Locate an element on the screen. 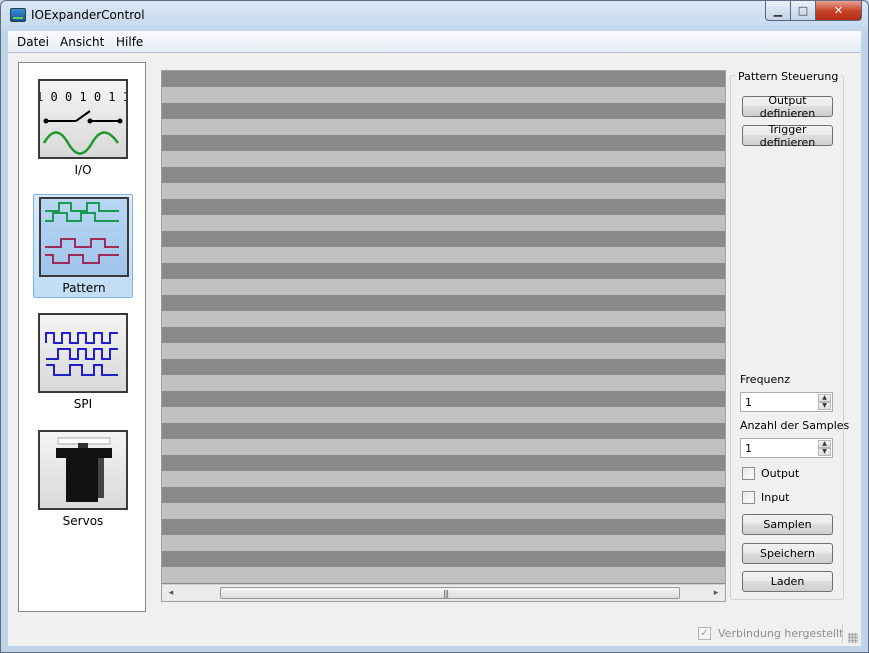 The image size is (869, 653). maximize-button: □ is located at coordinates (803, 11).